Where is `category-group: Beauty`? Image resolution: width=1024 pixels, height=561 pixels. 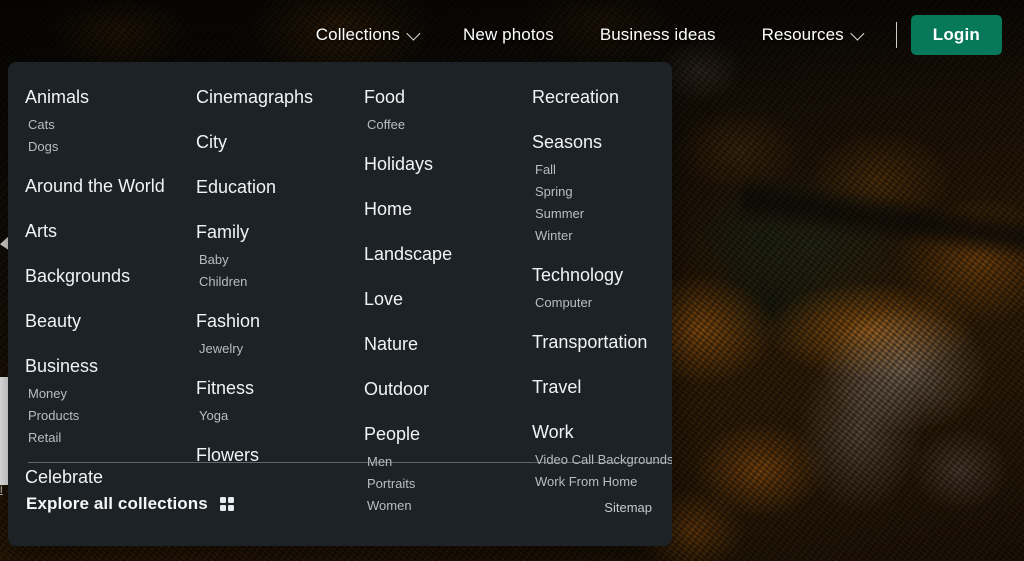 category-group: Beauty is located at coordinates (100, 326).